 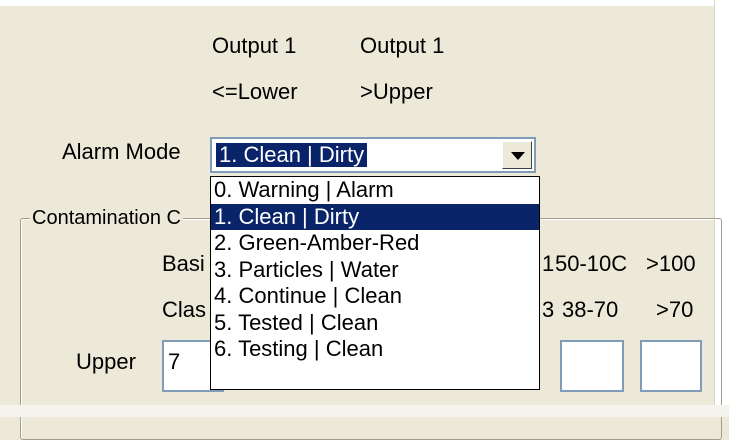 I want to click on upper-condition-label: >Upper, so click(x=396, y=91).